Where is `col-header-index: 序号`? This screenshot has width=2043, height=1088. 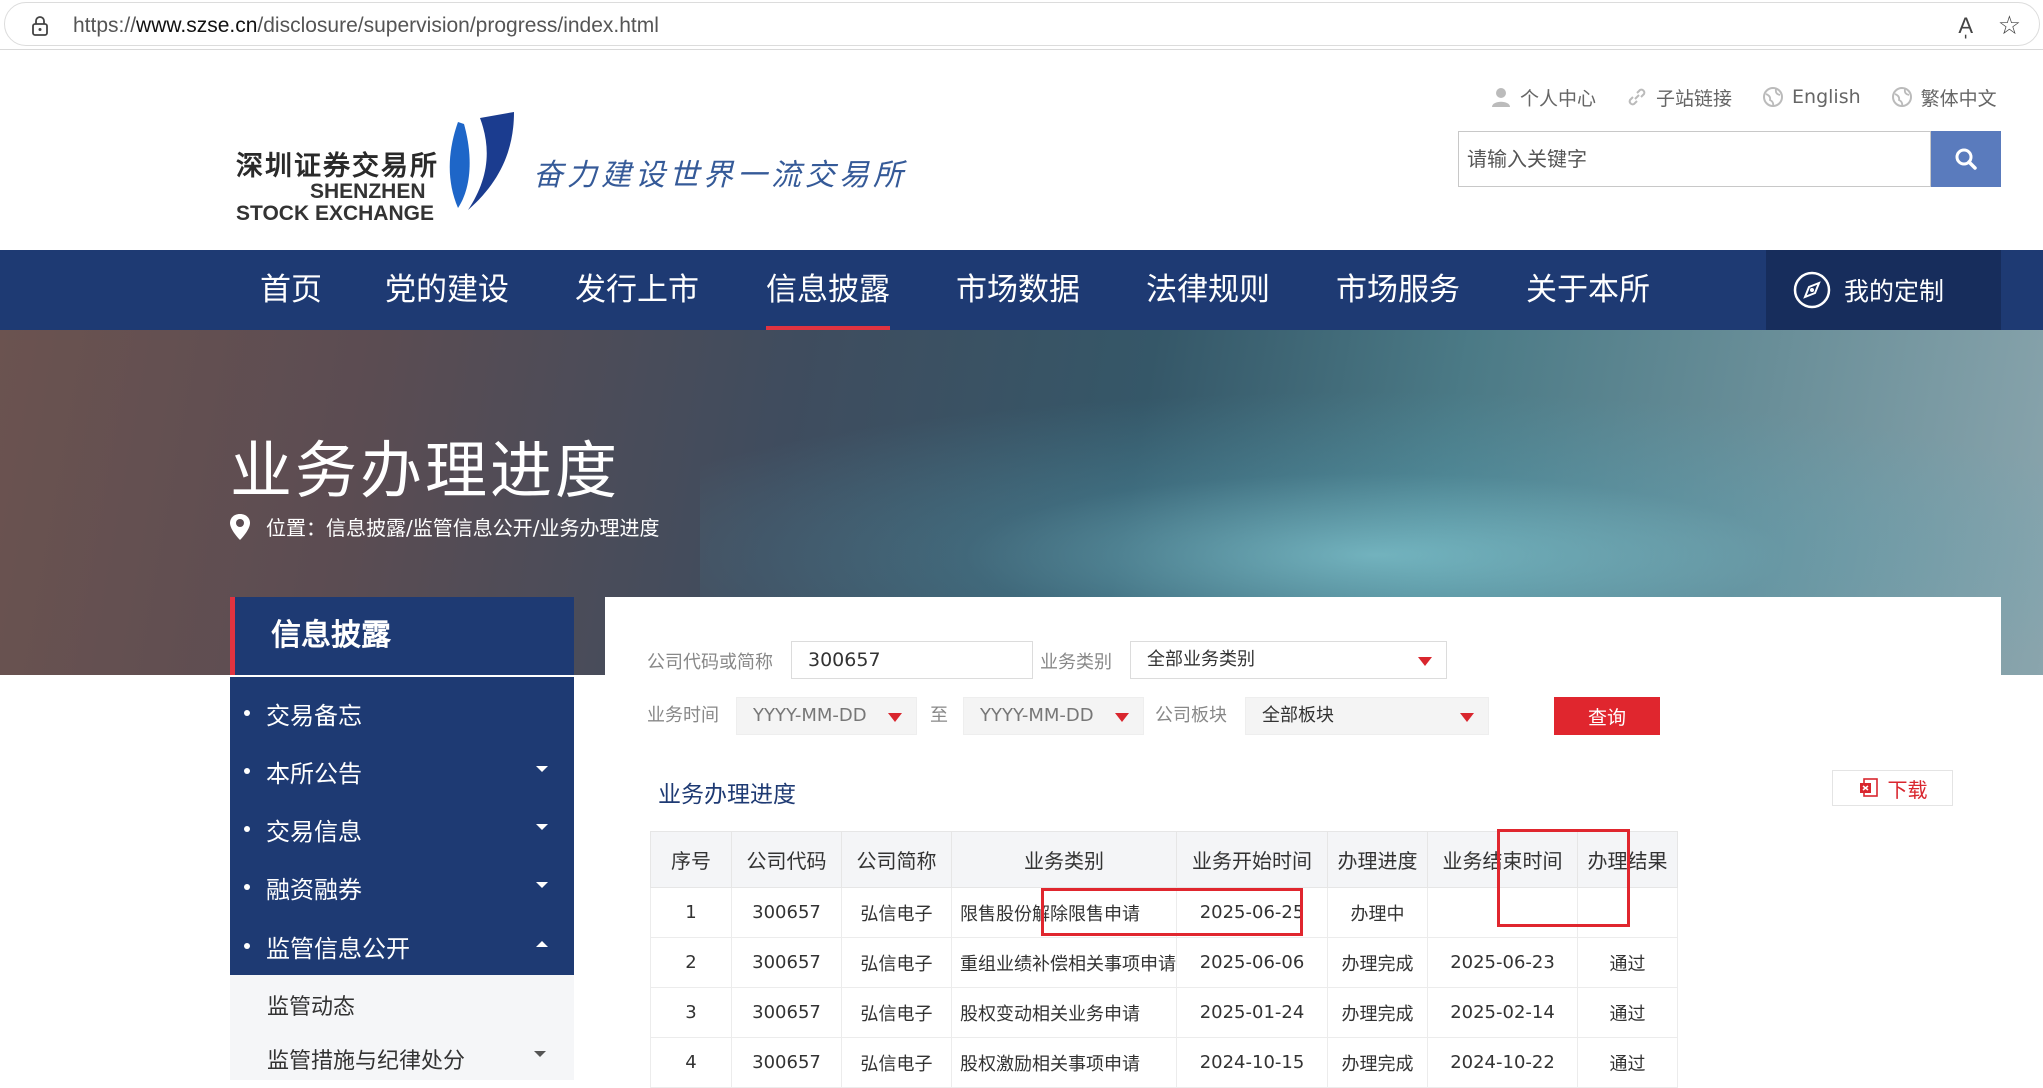
col-header-index: 序号 is located at coordinates (691, 859).